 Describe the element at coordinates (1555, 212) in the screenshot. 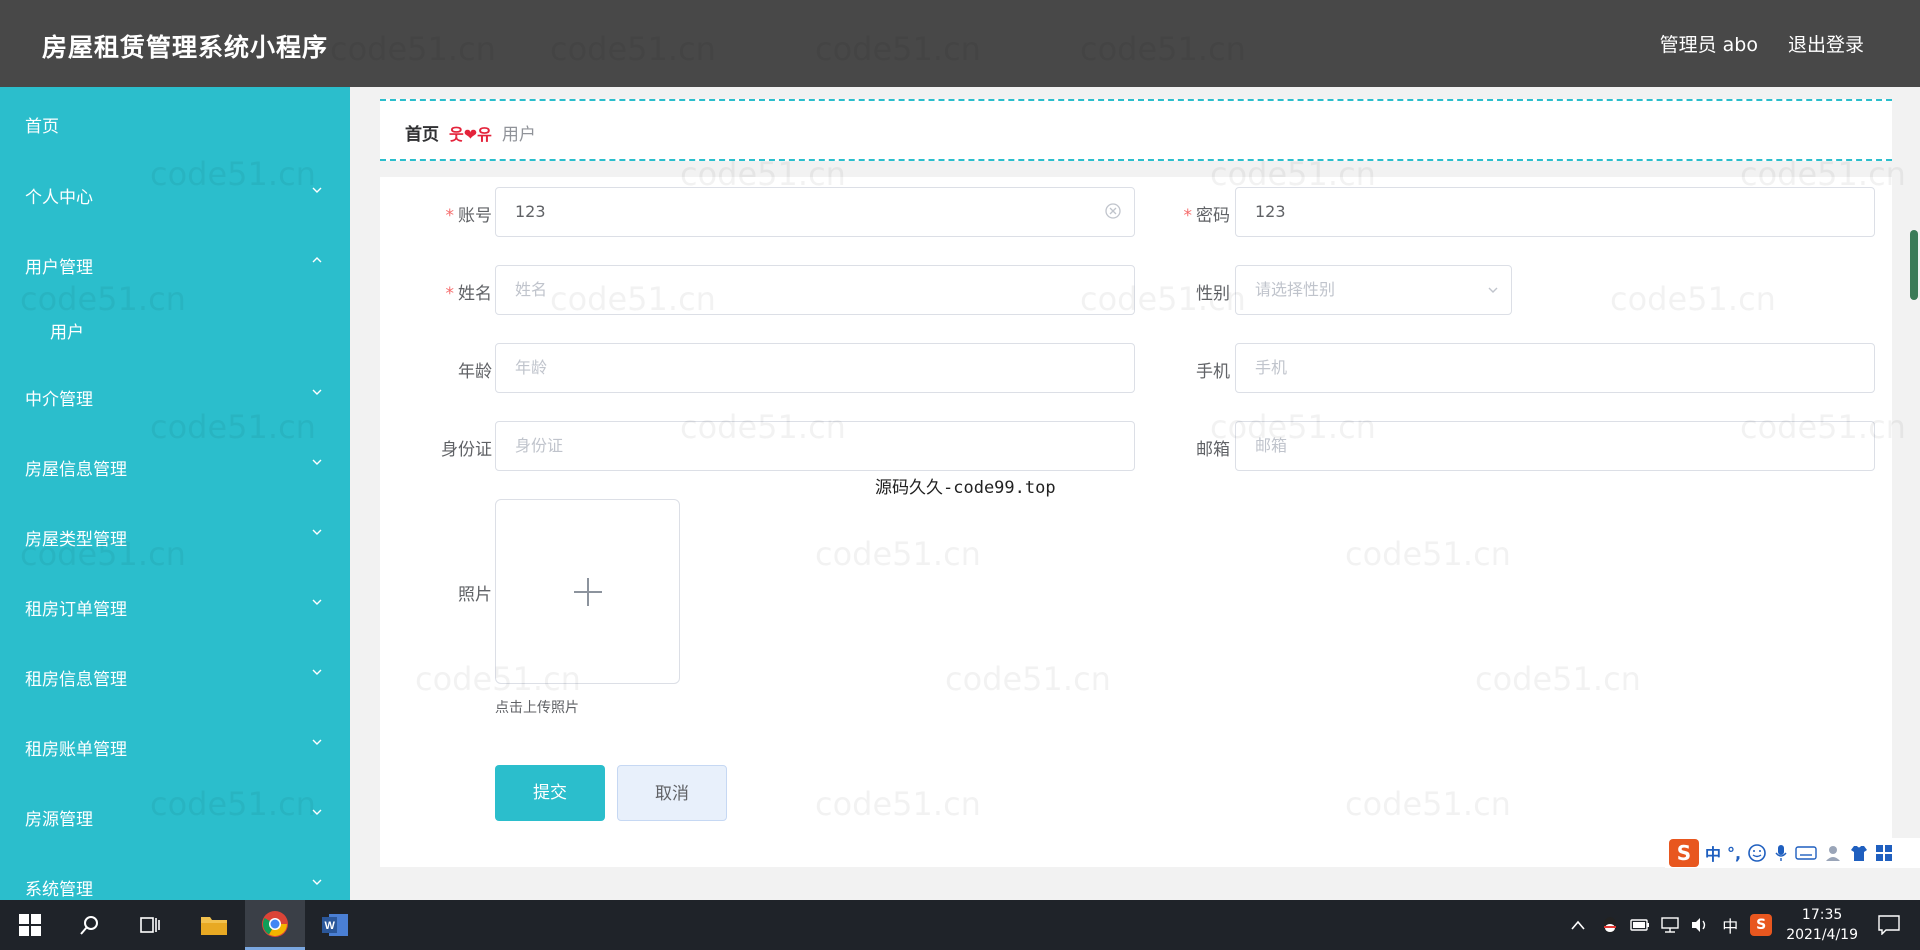

I see `password-input: 123` at that location.